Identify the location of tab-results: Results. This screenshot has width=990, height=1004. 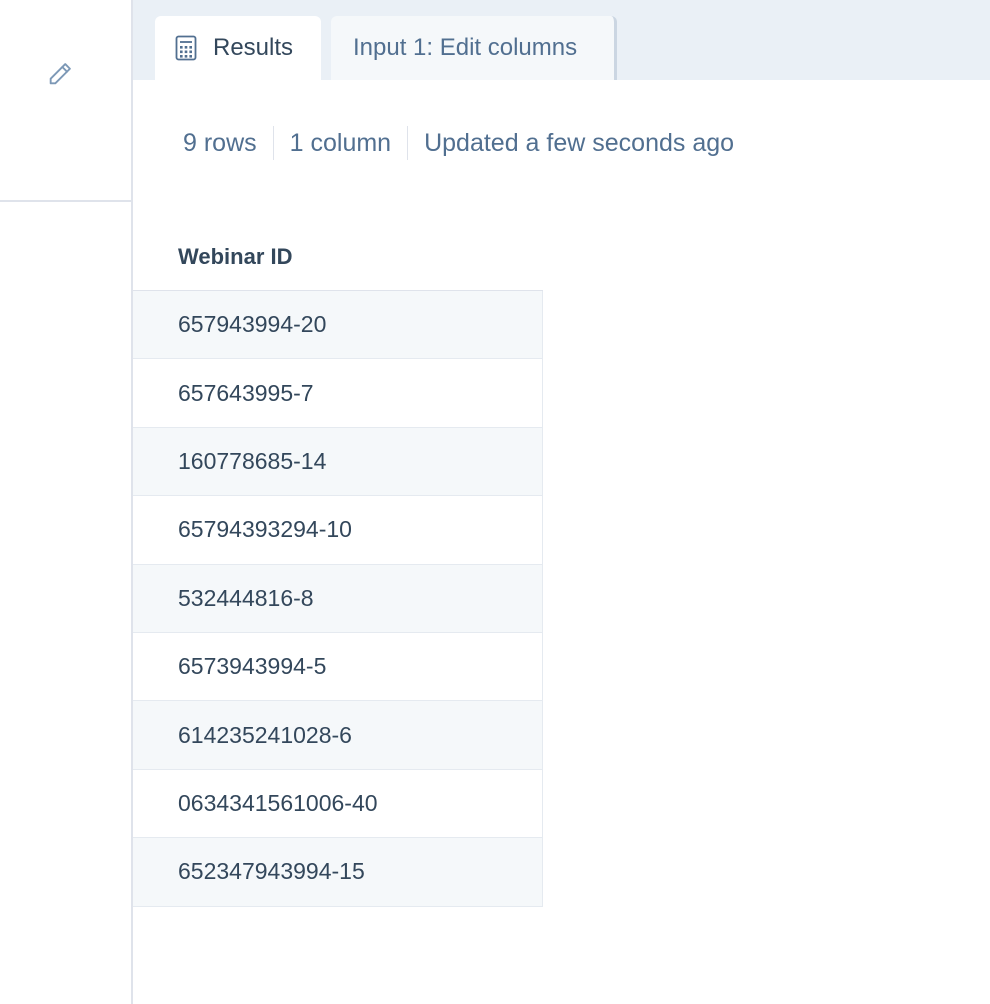
(238, 48).